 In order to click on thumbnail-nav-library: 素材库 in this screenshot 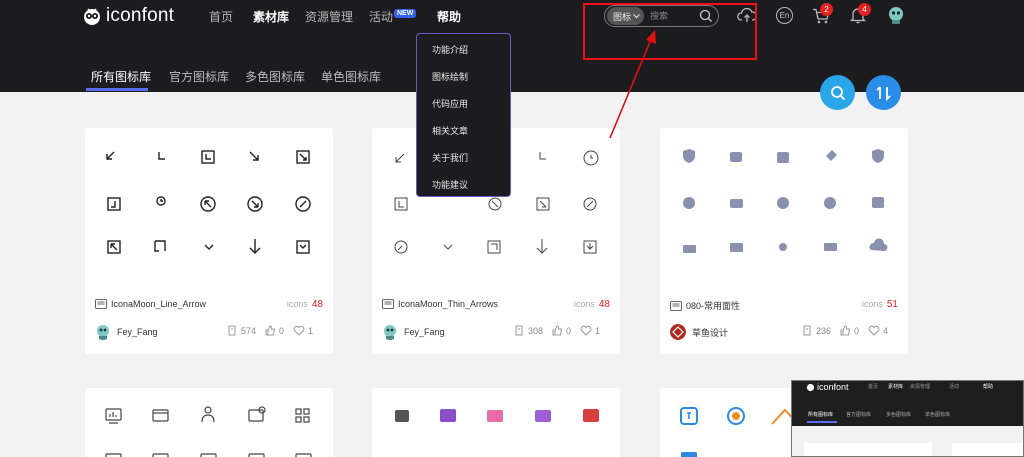, I will do `click(896, 387)`.